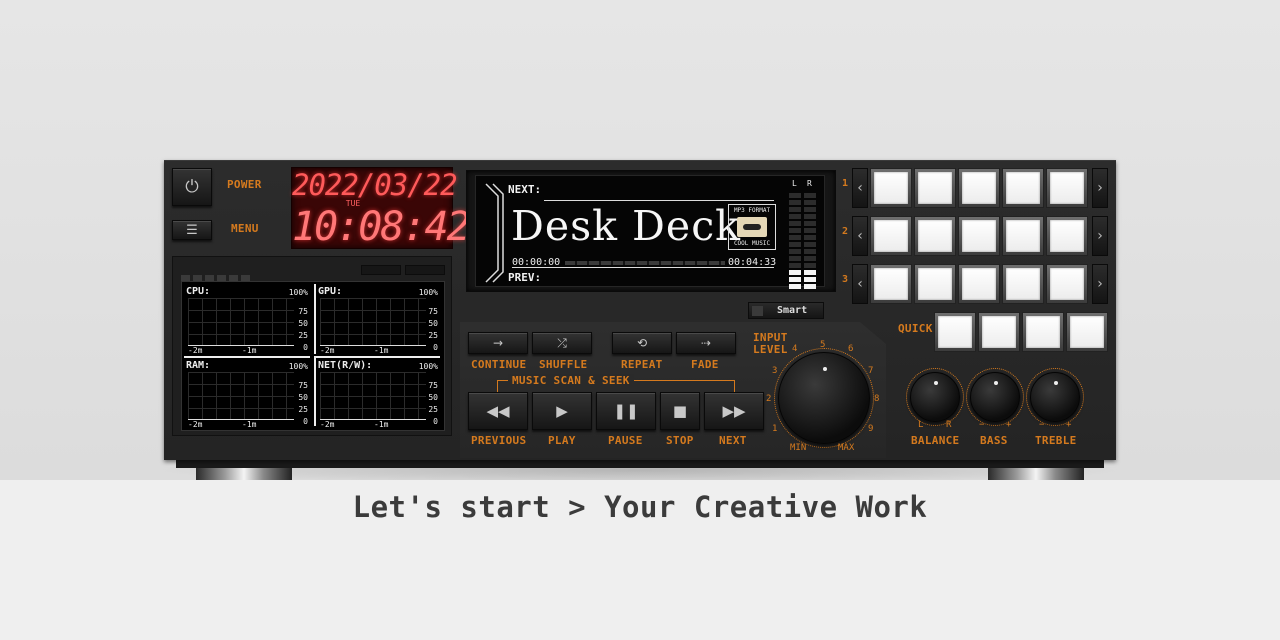 The image size is (1280, 640). What do you see at coordinates (345, 365) in the screenshot?
I see `graph-title: NET(R/W):` at bounding box center [345, 365].